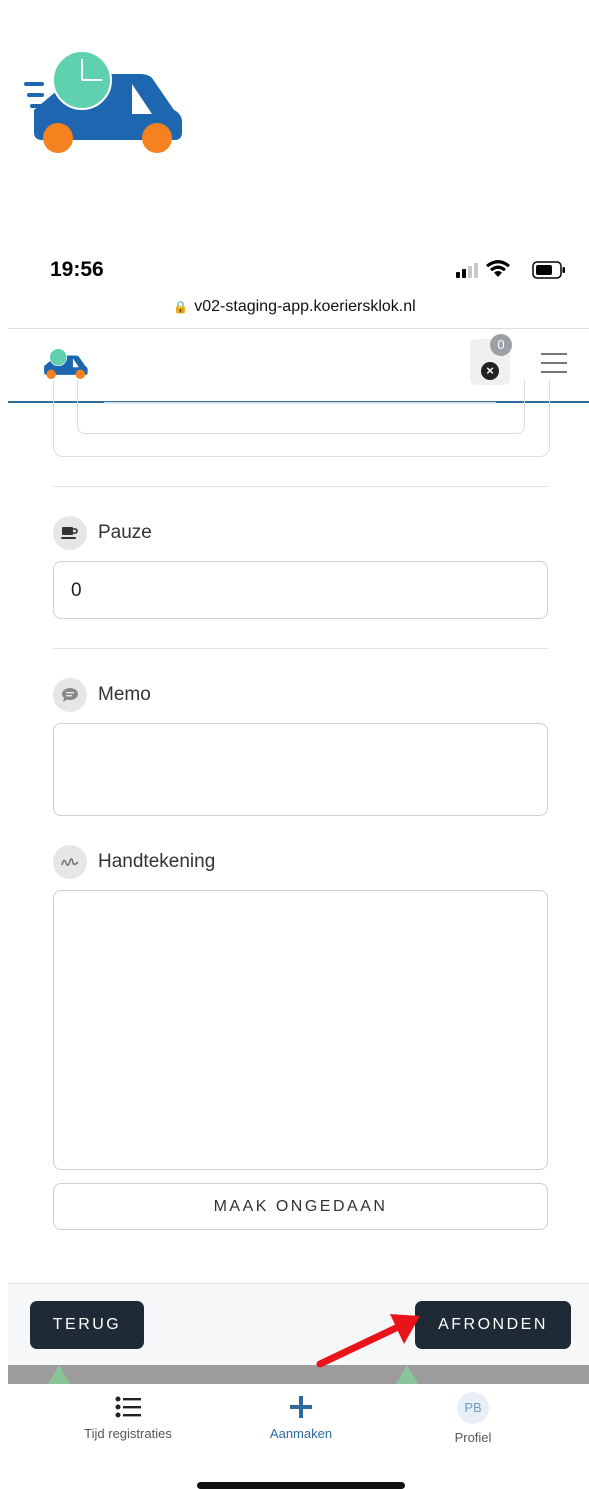  I want to click on pauze-label: Pauze, so click(125, 532).